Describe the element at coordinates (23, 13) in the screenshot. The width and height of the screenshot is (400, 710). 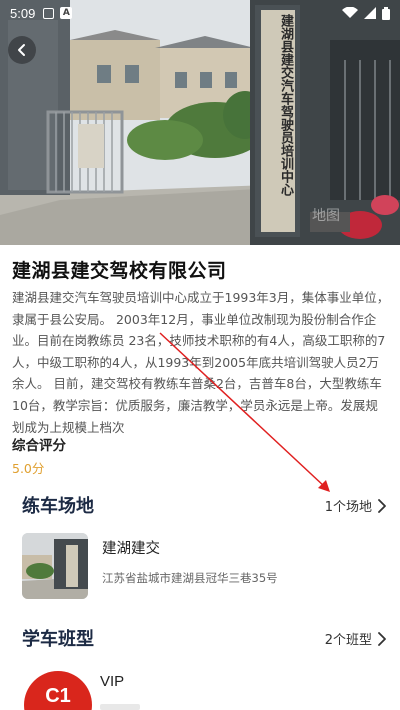
I see `status-time: 5:09` at that location.